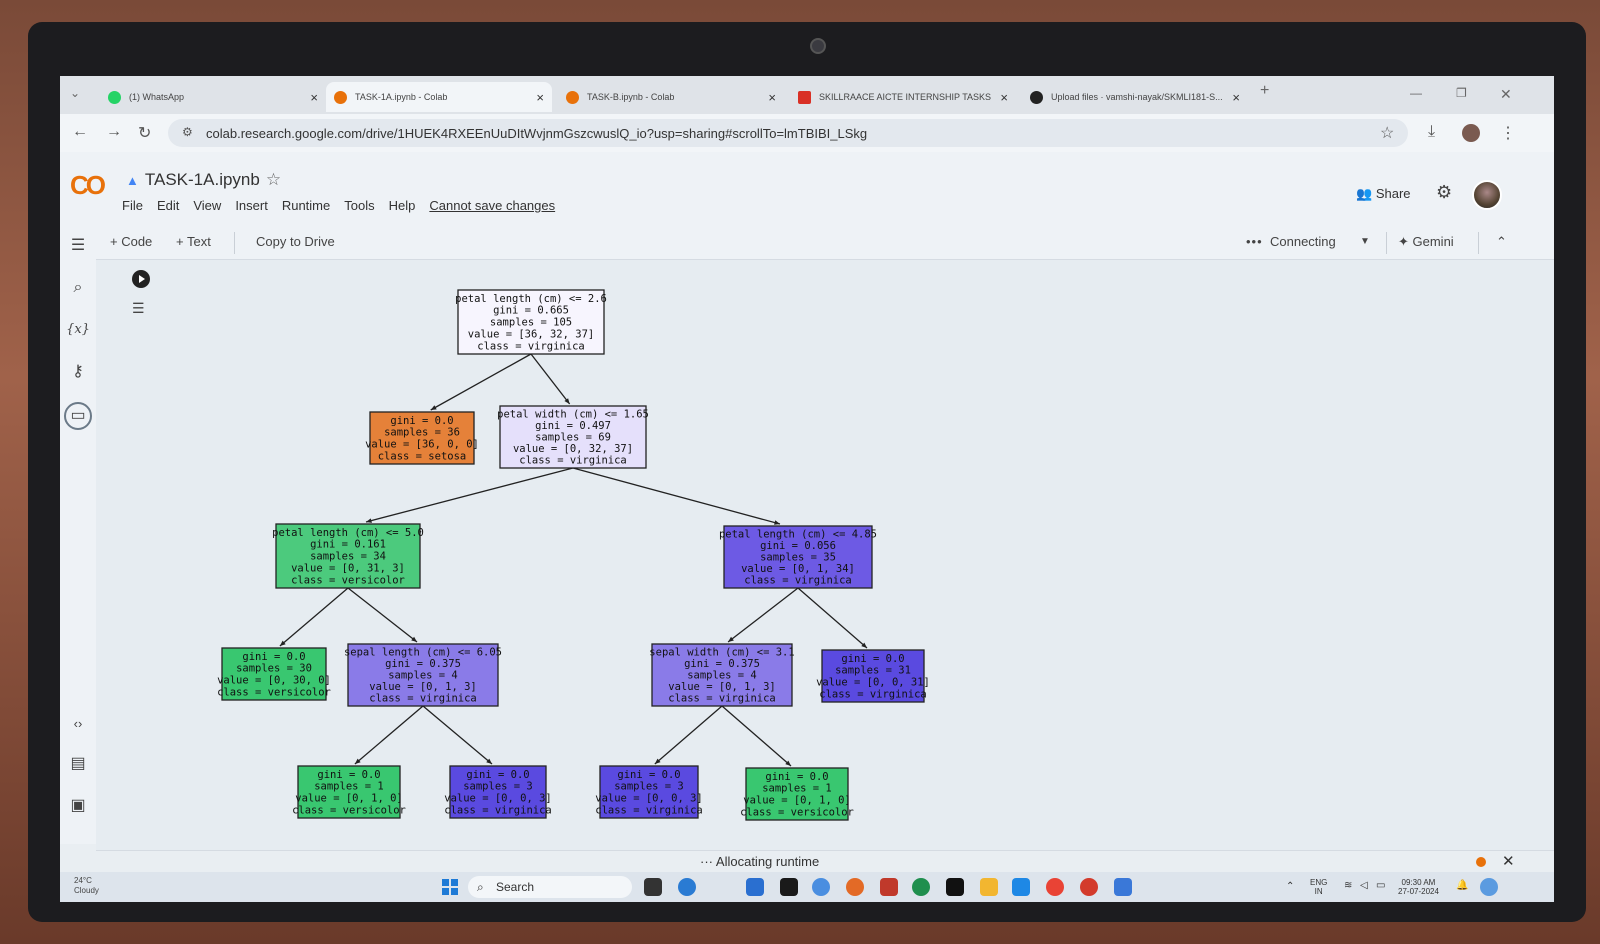 Image resolution: width=1600 pixels, height=944 pixels. What do you see at coordinates (1387, 133) in the screenshot?
I see `bookmark-star-icon: ☆` at bounding box center [1387, 133].